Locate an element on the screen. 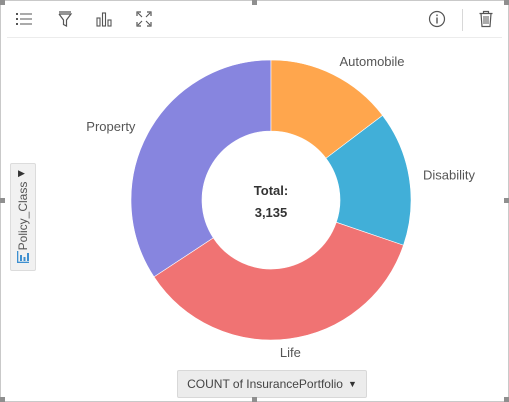 The height and width of the screenshot is (402, 509). policy-class-dropdown: ▶ Policy_Class is located at coordinates (23, 217).